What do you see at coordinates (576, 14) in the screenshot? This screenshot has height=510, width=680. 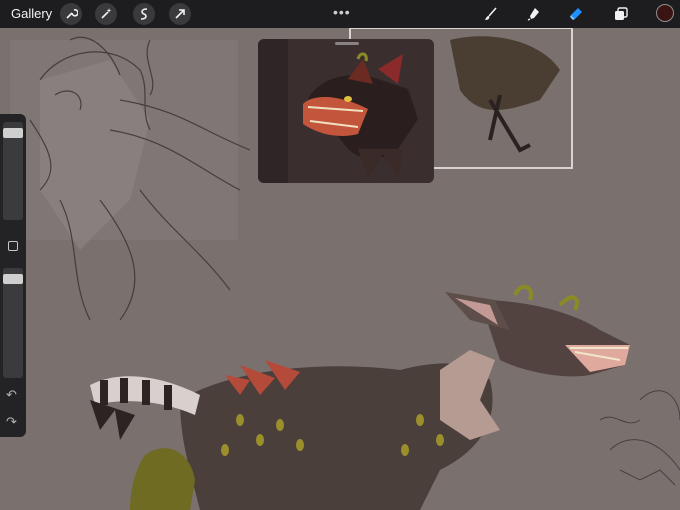 I see `eraser-icon` at bounding box center [576, 14].